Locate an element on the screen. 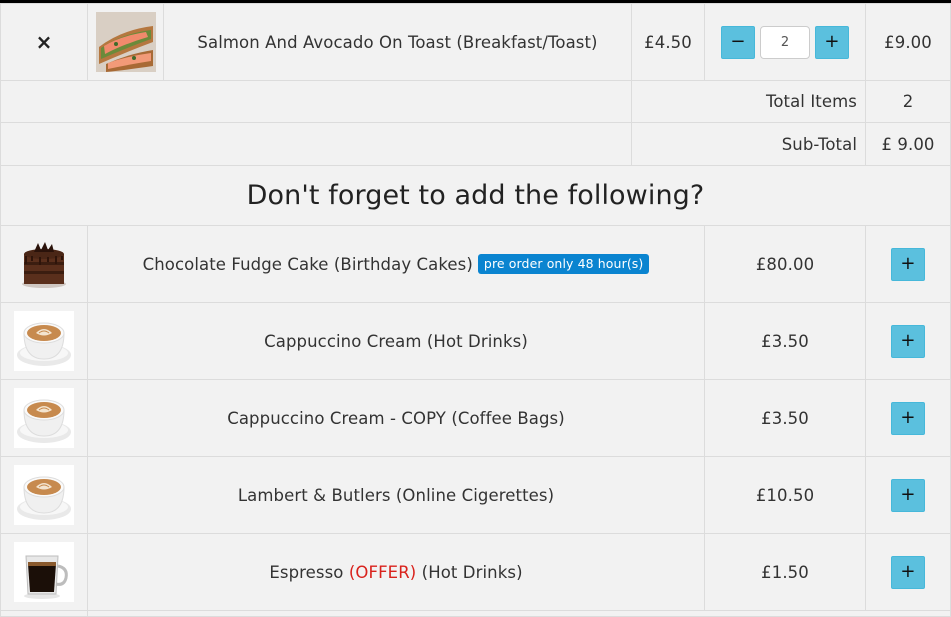 This screenshot has width=951, height=617. suggestion-category: (Hot Drinks) is located at coordinates (472, 572).